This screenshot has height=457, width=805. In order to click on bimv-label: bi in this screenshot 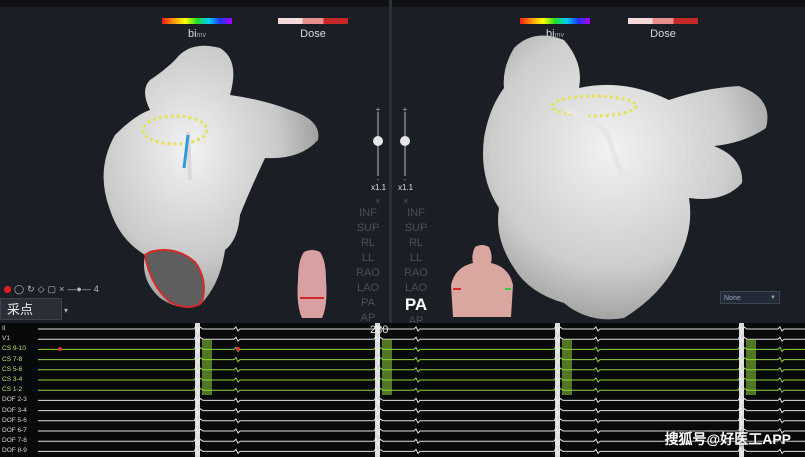, I will do `click(192, 34)`.